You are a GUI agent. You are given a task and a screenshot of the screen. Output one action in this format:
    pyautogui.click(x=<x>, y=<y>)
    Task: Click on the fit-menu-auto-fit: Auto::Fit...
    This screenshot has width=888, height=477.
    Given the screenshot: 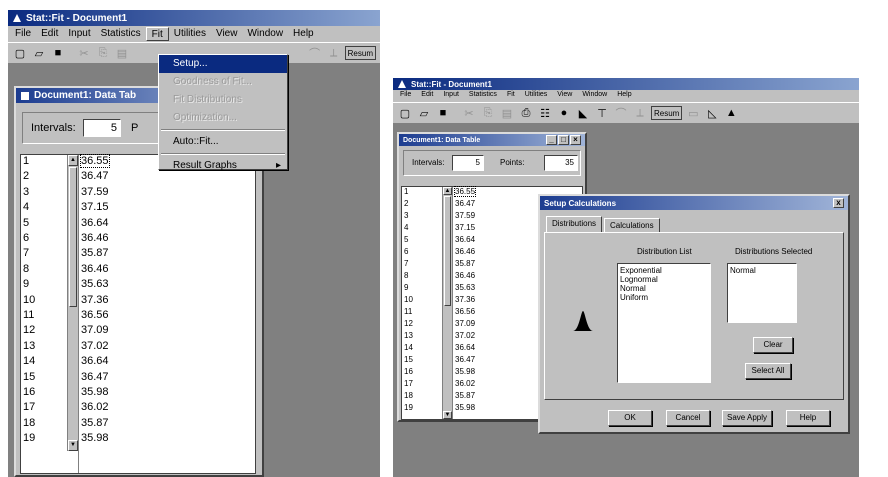 What is the action you would take?
    pyautogui.click(x=223, y=142)
    